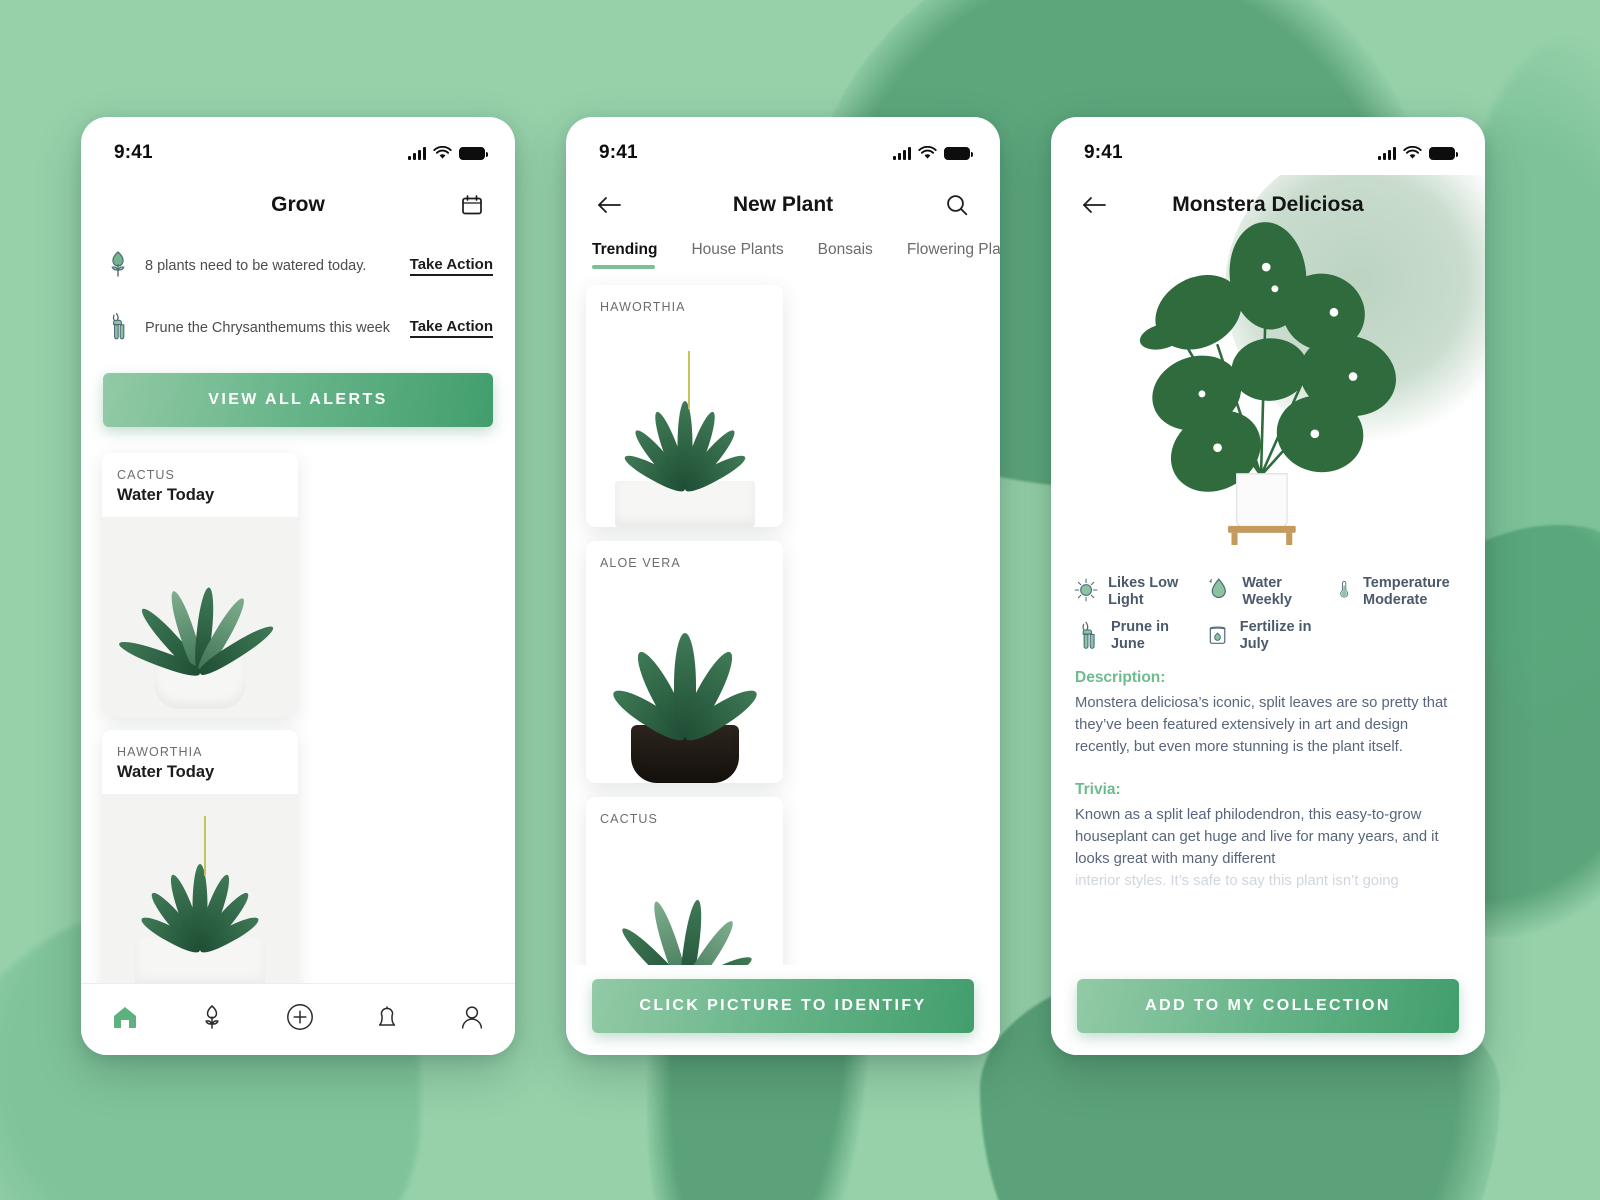 This screenshot has height=1200, width=1600. Describe the element at coordinates (1399, 636) in the screenshot. I see `care-item-spacer` at that location.